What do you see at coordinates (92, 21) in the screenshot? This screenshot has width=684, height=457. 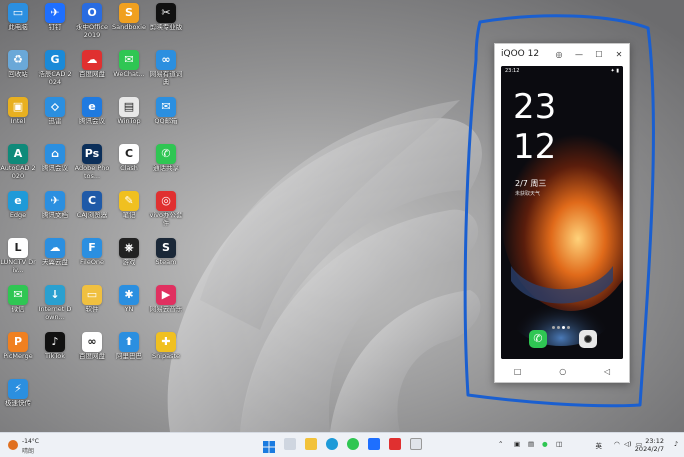 I see `desktop-icon: O 永中Office 2019` at bounding box center [92, 21].